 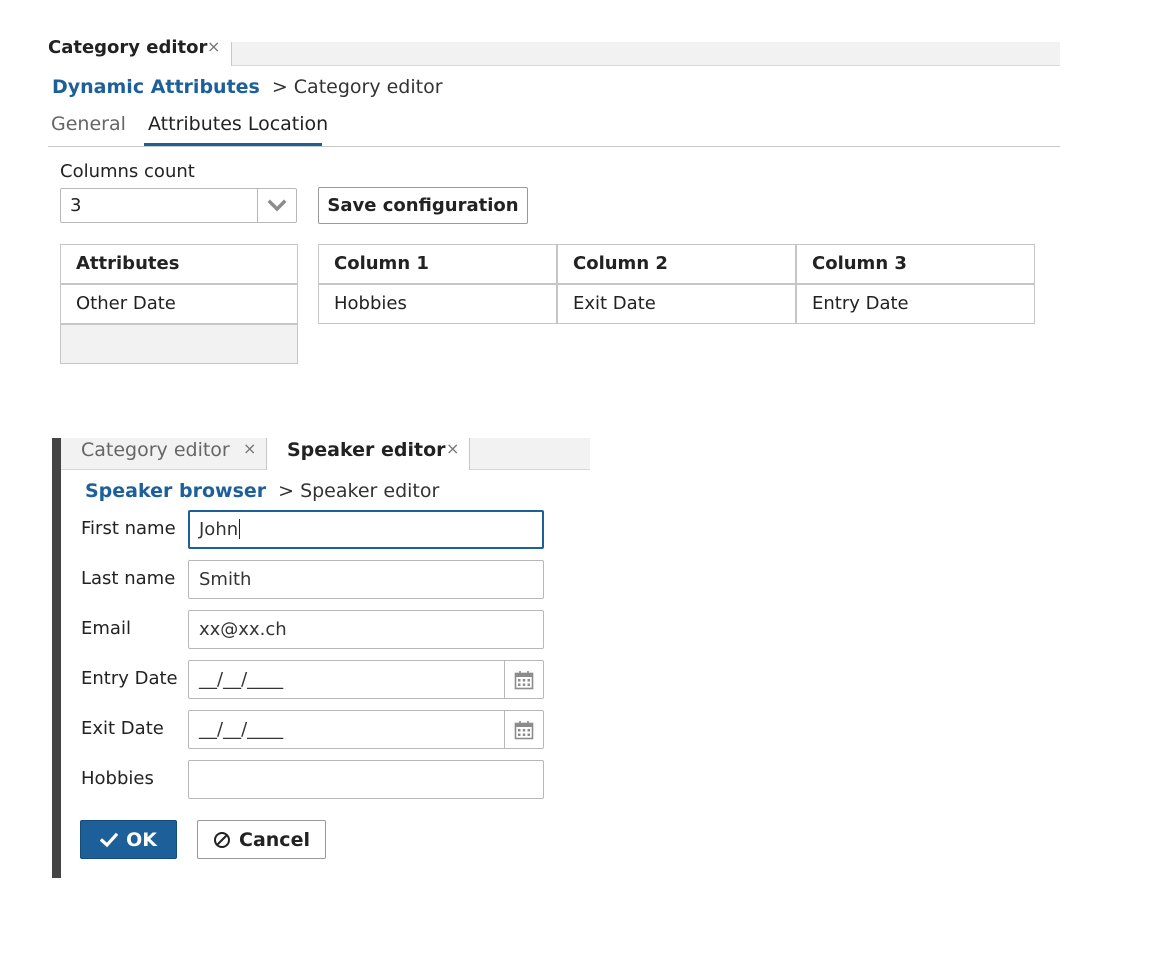 What do you see at coordinates (366, 729) in the screenshot?
I see `exit-date-field: __/__/____` at bounding box center [366, 729].